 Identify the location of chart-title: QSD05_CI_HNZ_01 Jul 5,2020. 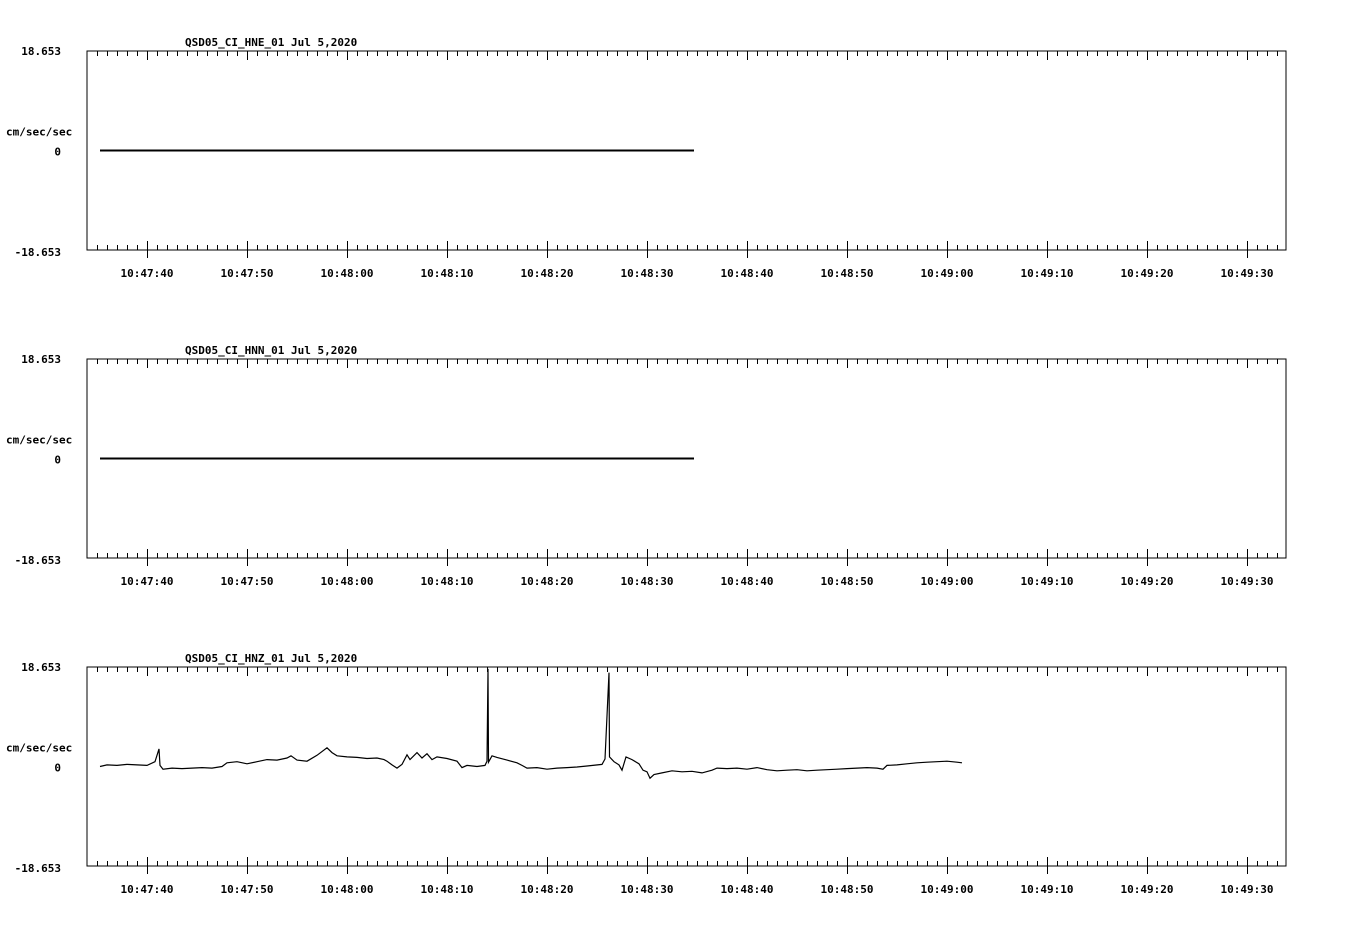
(271, 658).